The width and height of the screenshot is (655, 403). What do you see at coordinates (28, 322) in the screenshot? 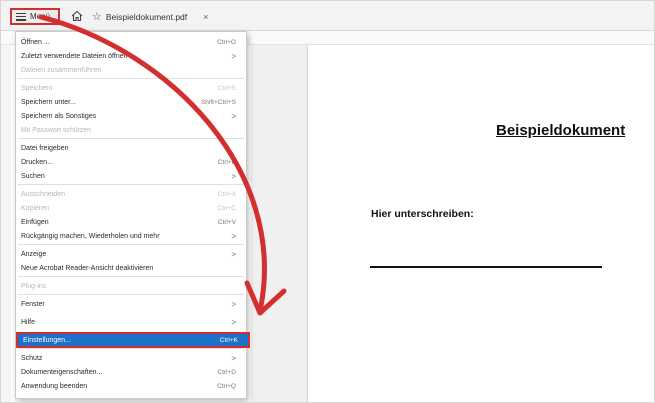
I see `menu-item-label: Hilfe` at bounding box center [28, 322].